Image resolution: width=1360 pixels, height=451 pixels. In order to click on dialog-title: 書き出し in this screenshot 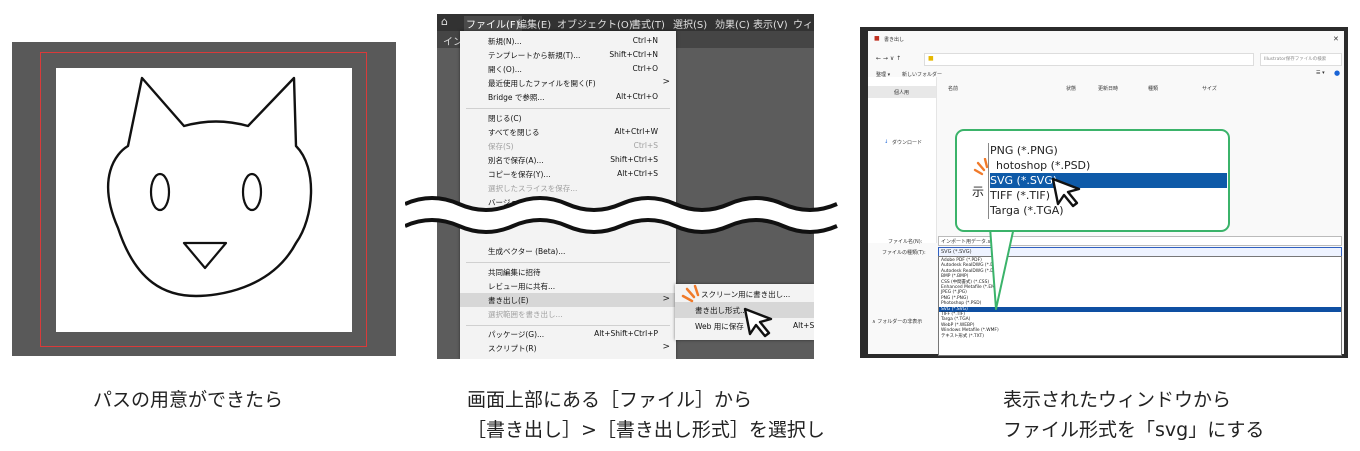, I will do `click(894, 40)`.